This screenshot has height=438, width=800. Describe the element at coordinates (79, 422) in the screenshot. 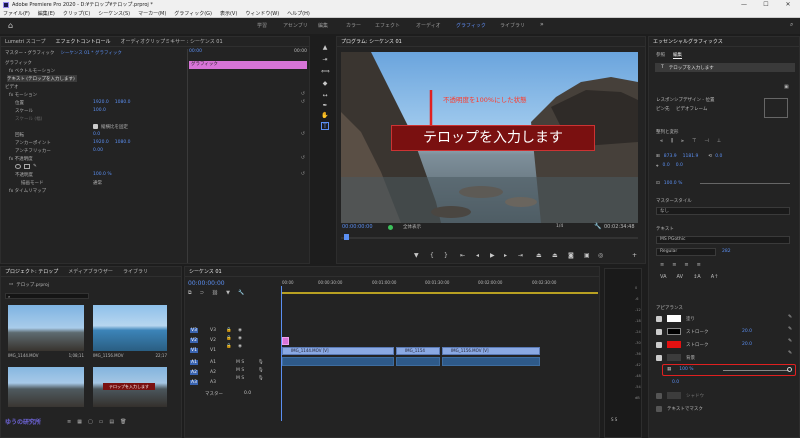

I see `icon-view-icon: ▦` at that location.